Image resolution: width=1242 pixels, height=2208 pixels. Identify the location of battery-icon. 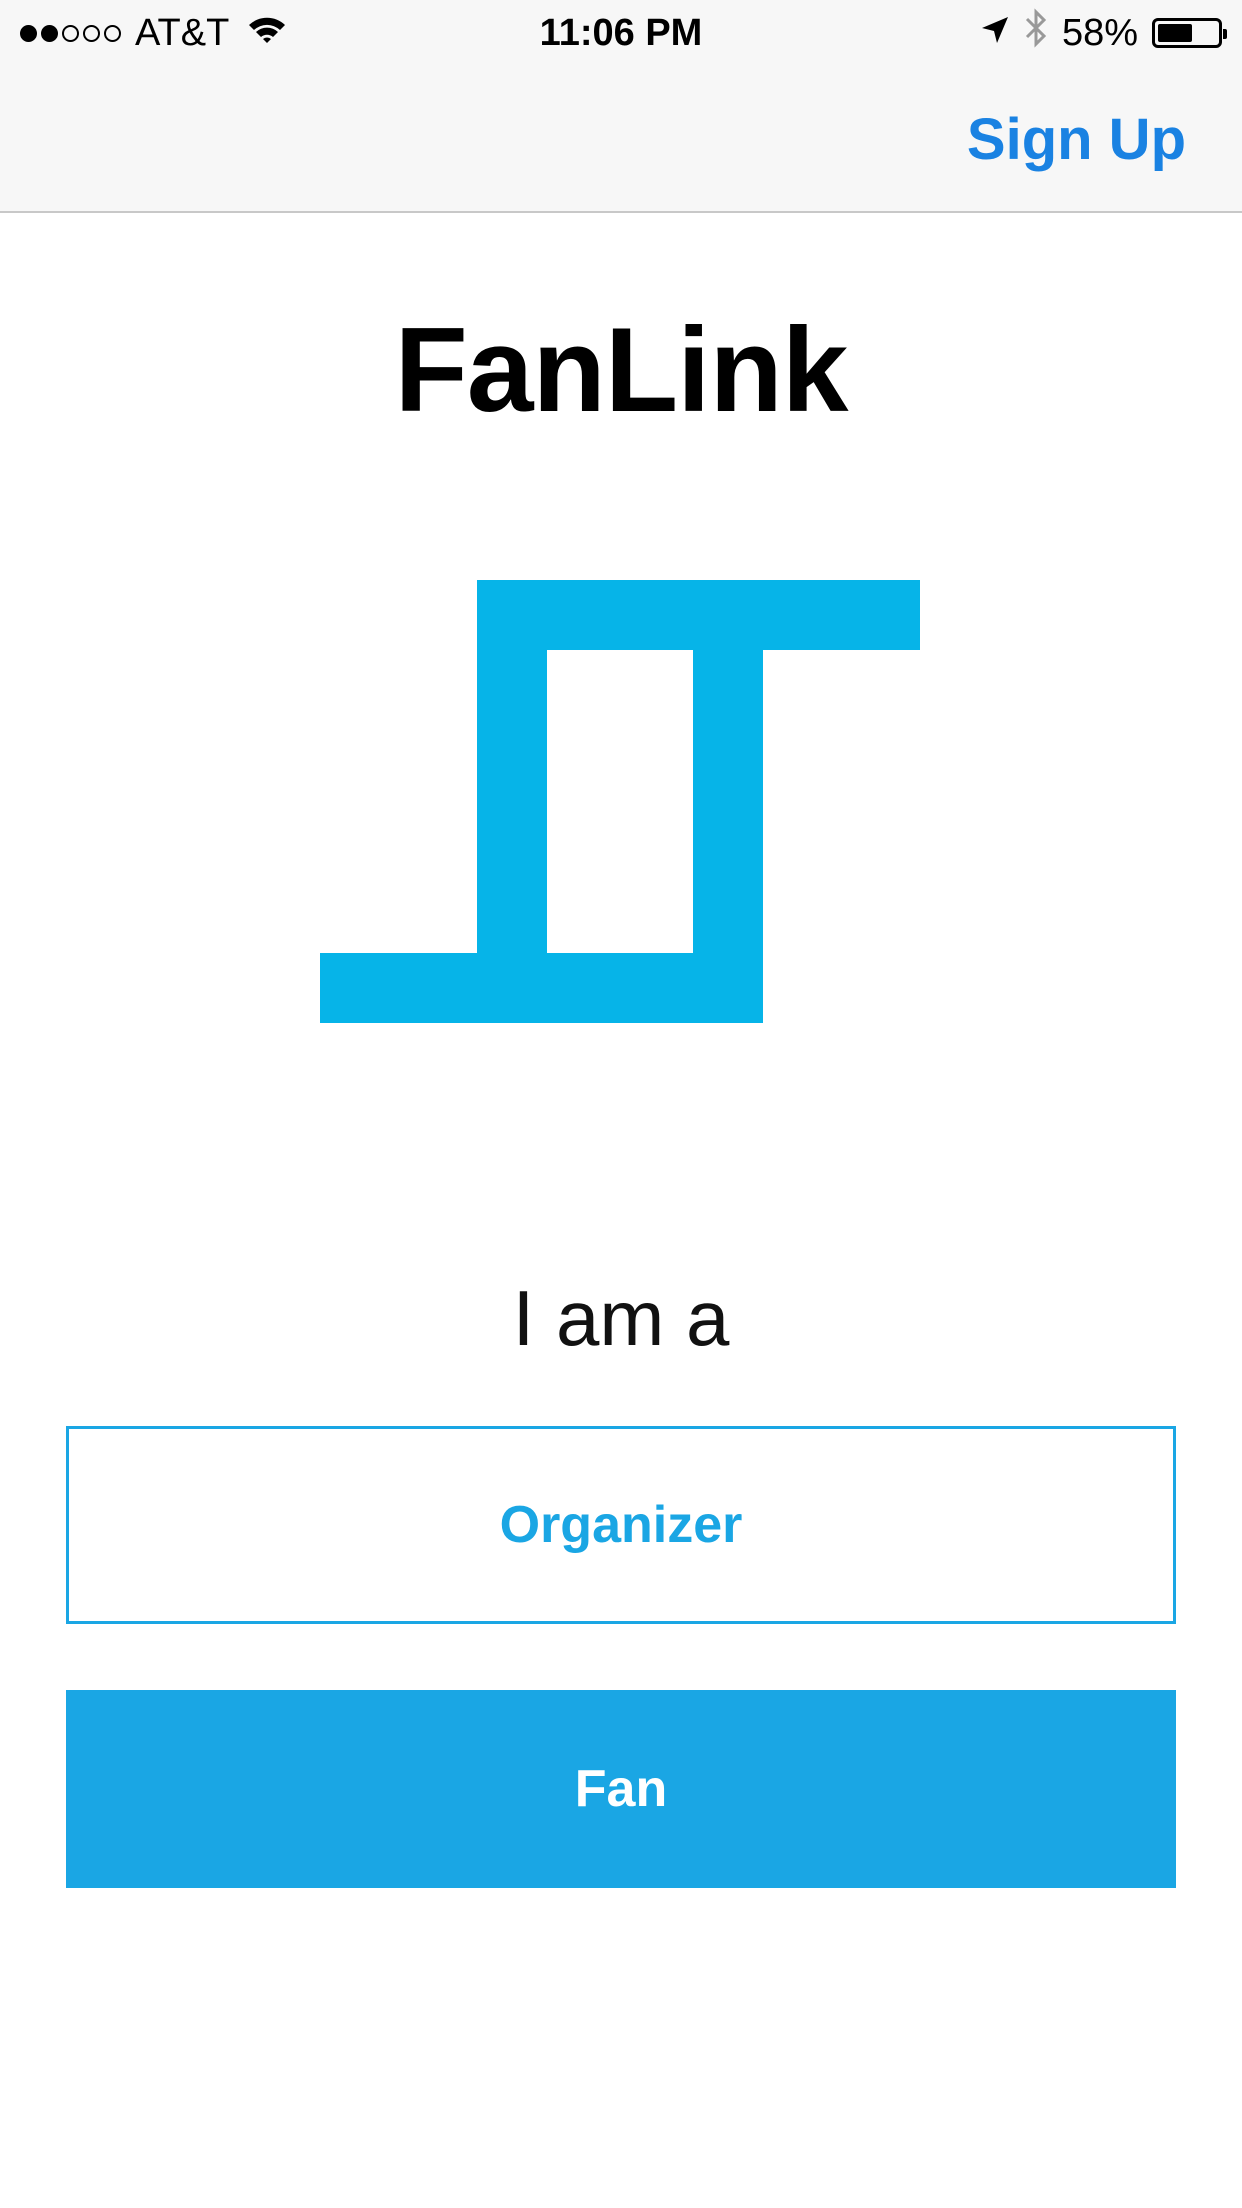
(1189, 33).